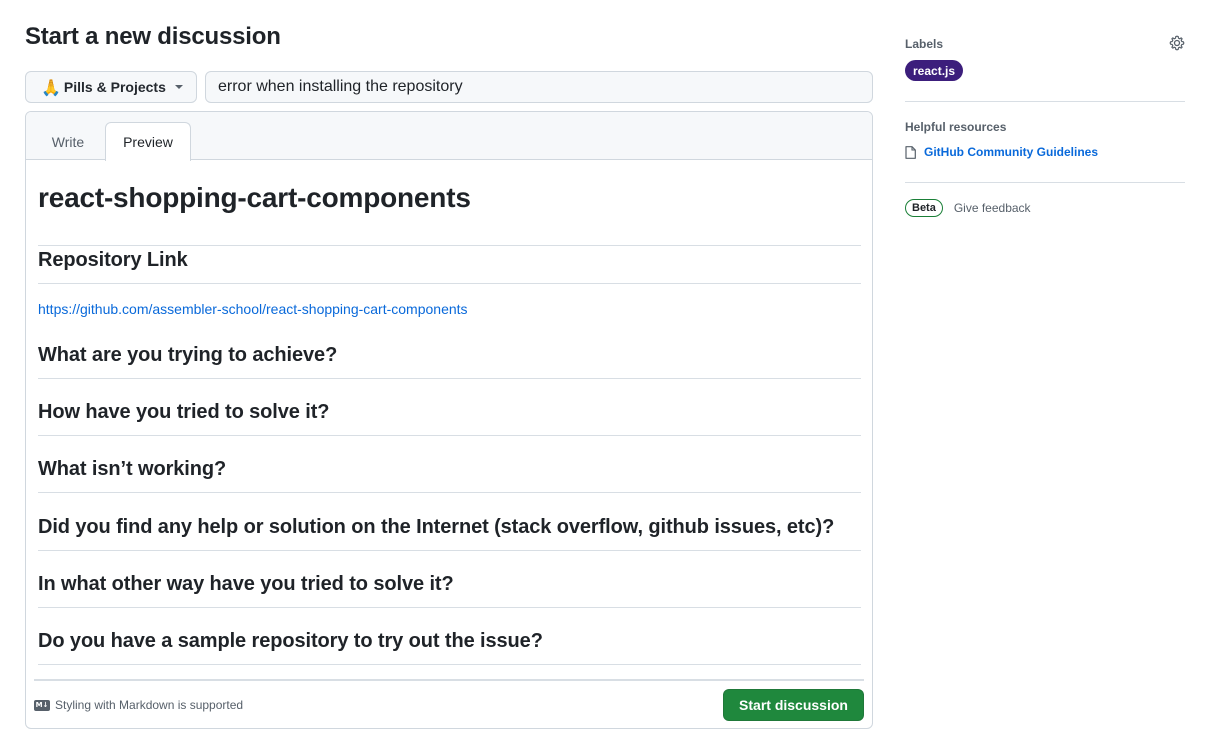 This screenshot has height=755, width=1210. Describe the element at coordinates (449, 214) in the screenshot. I see `preview-heading: react-shopping-cart-components` at that location.